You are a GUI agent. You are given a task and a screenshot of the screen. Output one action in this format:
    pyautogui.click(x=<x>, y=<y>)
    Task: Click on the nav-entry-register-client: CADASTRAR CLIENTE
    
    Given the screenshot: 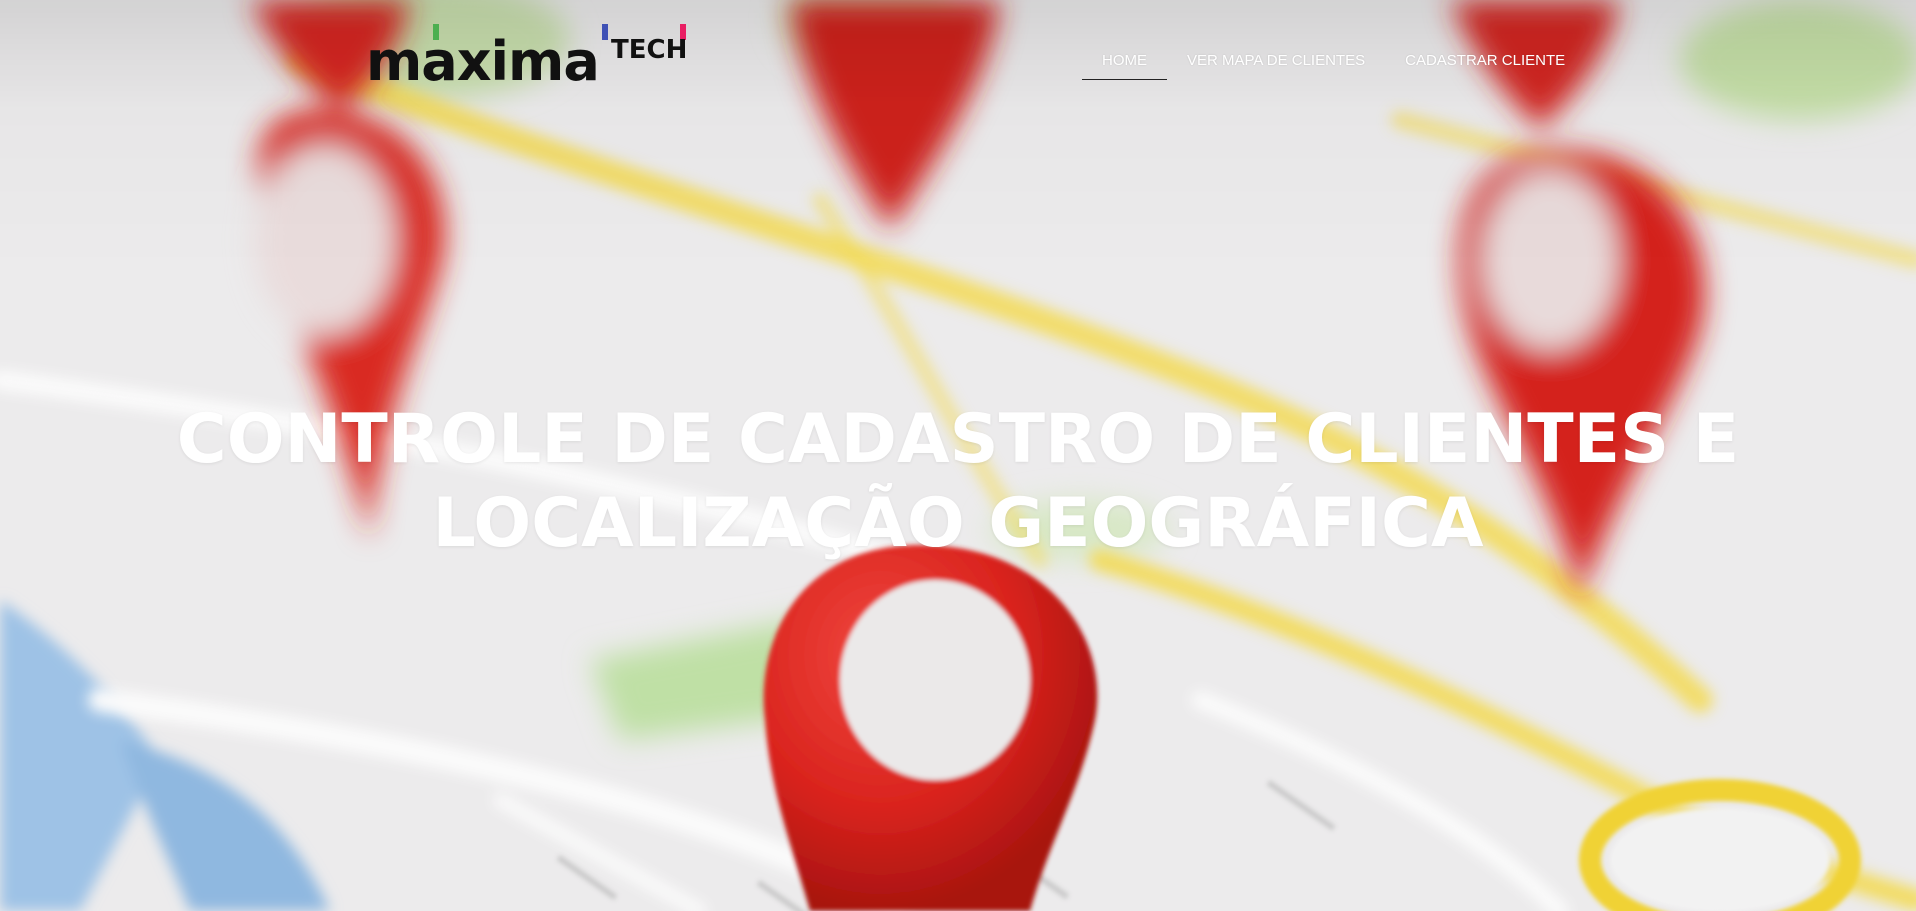 What is the action you would take?
    pyautogui.click(x=1485, y=63)
    